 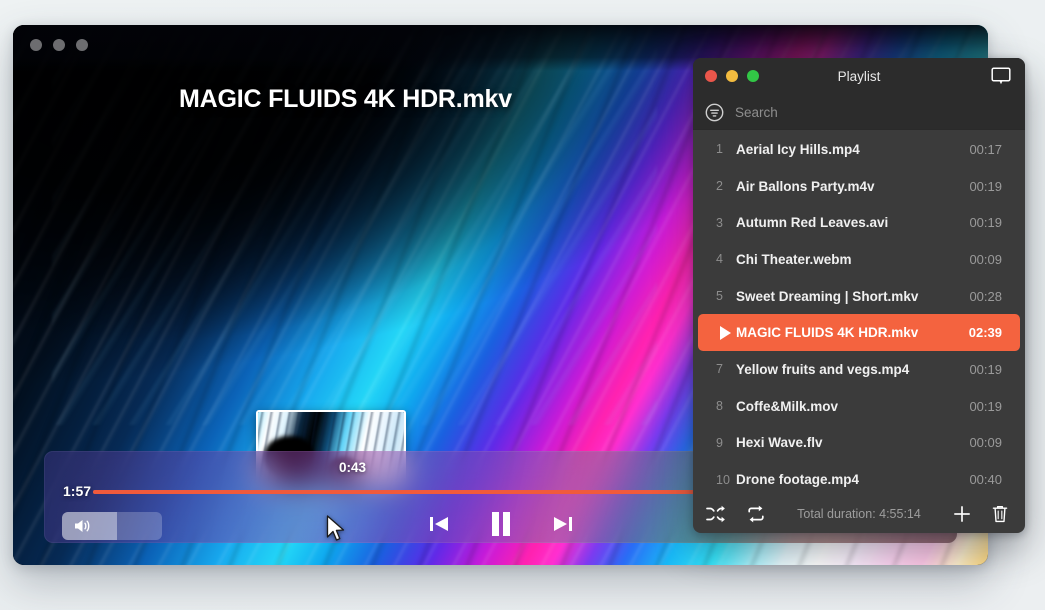 I want to click on search-input: Search, so click(x=756, y=112).